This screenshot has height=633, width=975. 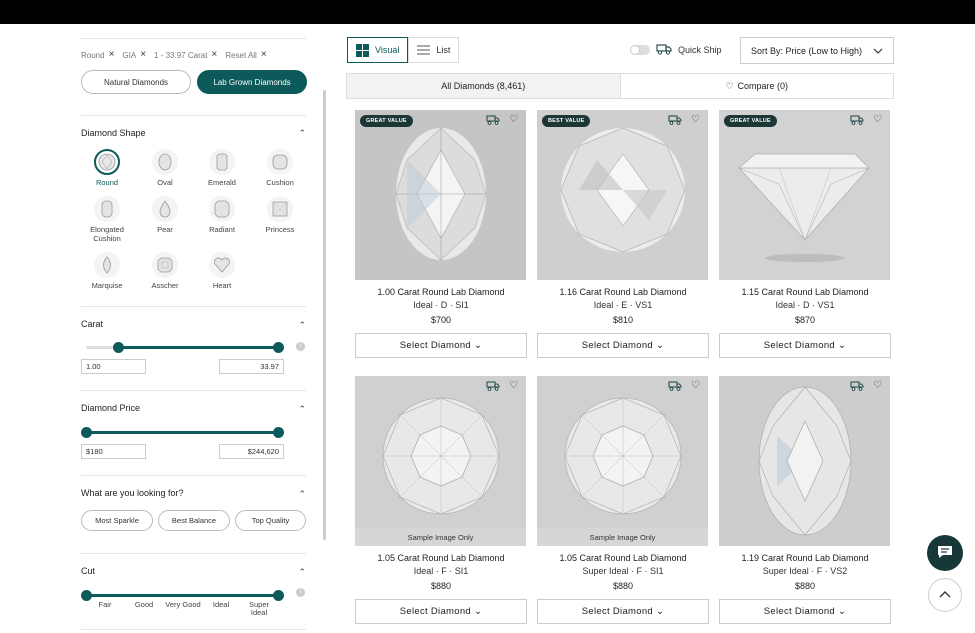 I want to click on carat-slider-range, so click(x=198, y=347).